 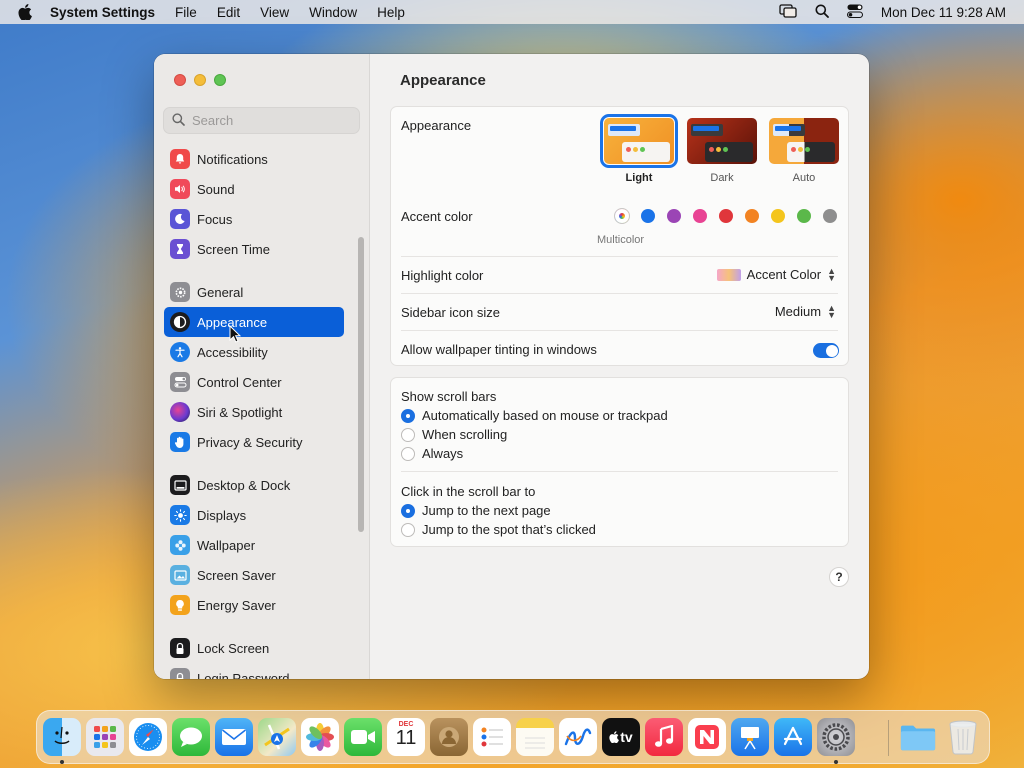 What do you see at coordinates (254, 442) in the screenshot?
I see `sidebar-item-privacy-security: Privacy & Security` at bounding box center [254, 442].